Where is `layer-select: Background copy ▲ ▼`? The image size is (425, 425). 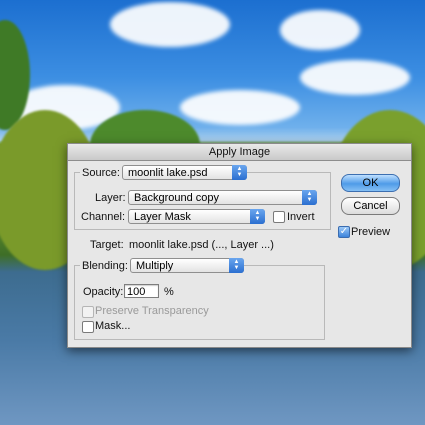
layer-select: Background copy ▲ ▼ is located at coordinates (222, 197).